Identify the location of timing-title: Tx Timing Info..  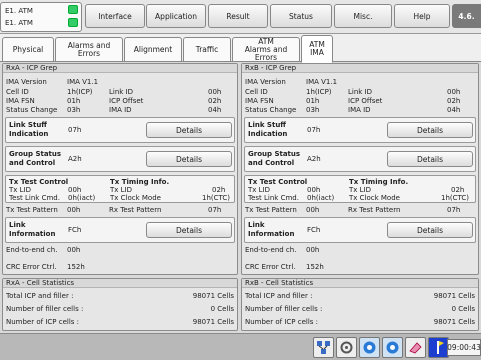
(379, 182).